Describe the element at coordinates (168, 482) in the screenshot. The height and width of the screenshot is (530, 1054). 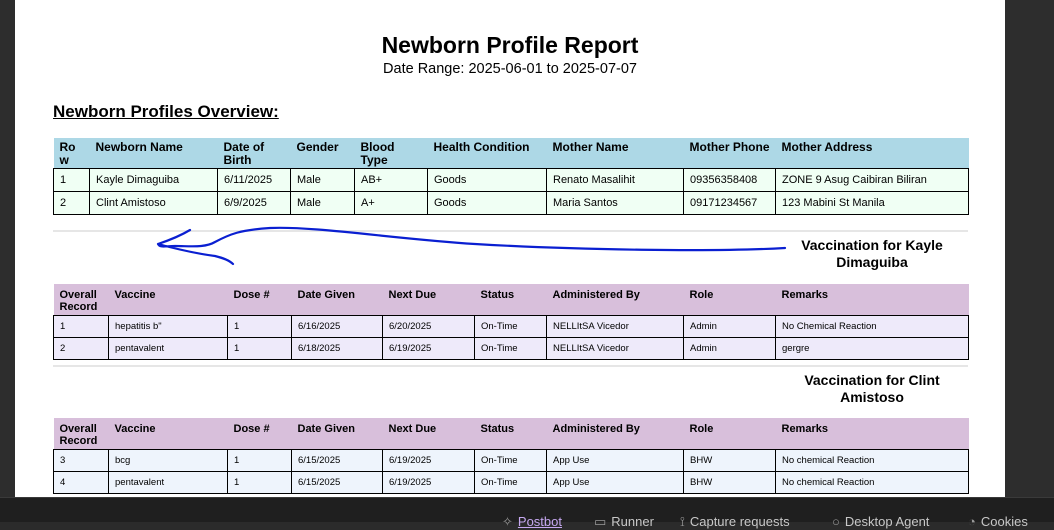
I see `vaccine-cell: pentavalent` at that location.